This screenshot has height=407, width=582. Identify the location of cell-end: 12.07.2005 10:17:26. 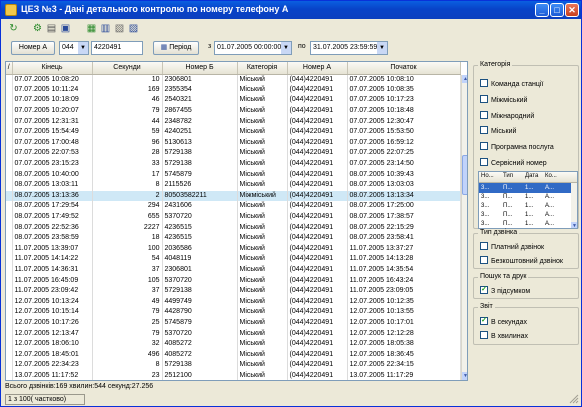
(52, 323).